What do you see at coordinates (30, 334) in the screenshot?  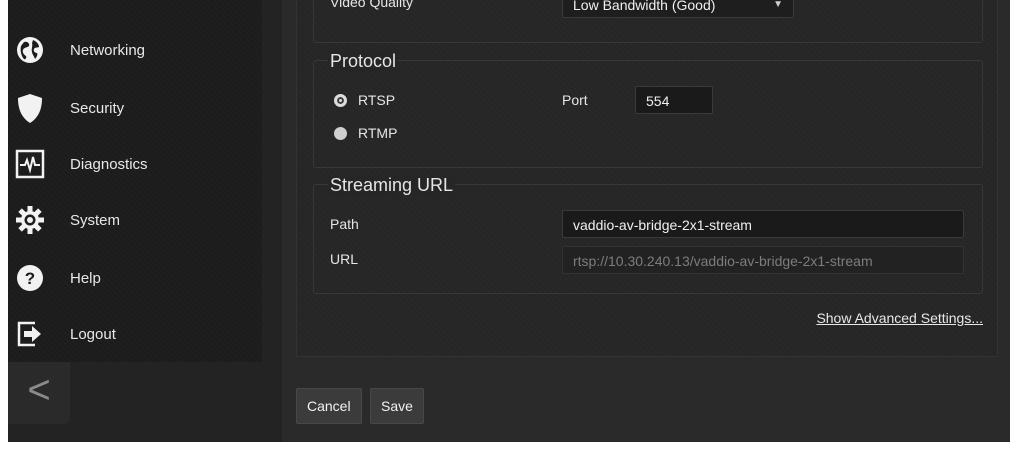 I see `logout-icon` at bounding box center [30, 334].